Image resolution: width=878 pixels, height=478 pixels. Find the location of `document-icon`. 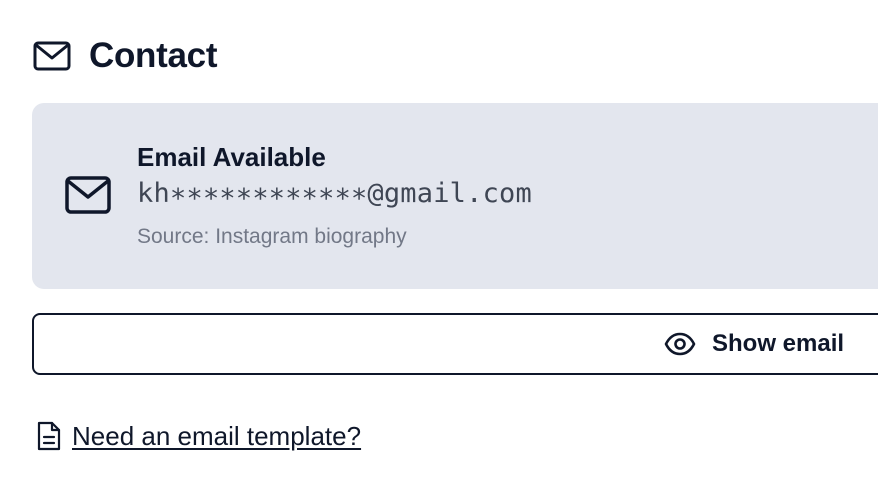

document-icon is located at coordinates (49, 436).